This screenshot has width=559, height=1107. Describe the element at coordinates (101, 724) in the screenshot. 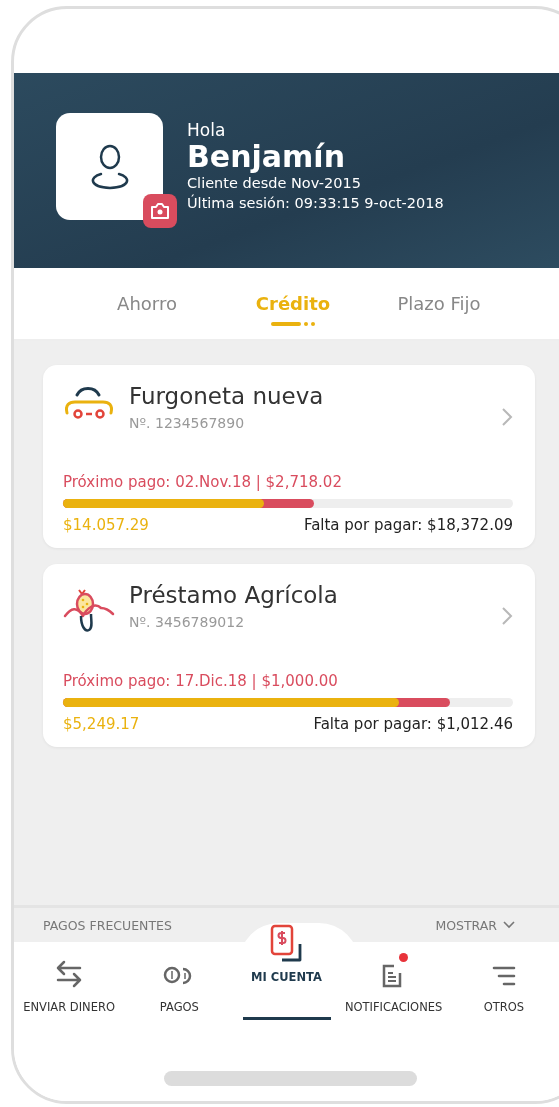

I see `paid-amount: $5,249.17` at that location.